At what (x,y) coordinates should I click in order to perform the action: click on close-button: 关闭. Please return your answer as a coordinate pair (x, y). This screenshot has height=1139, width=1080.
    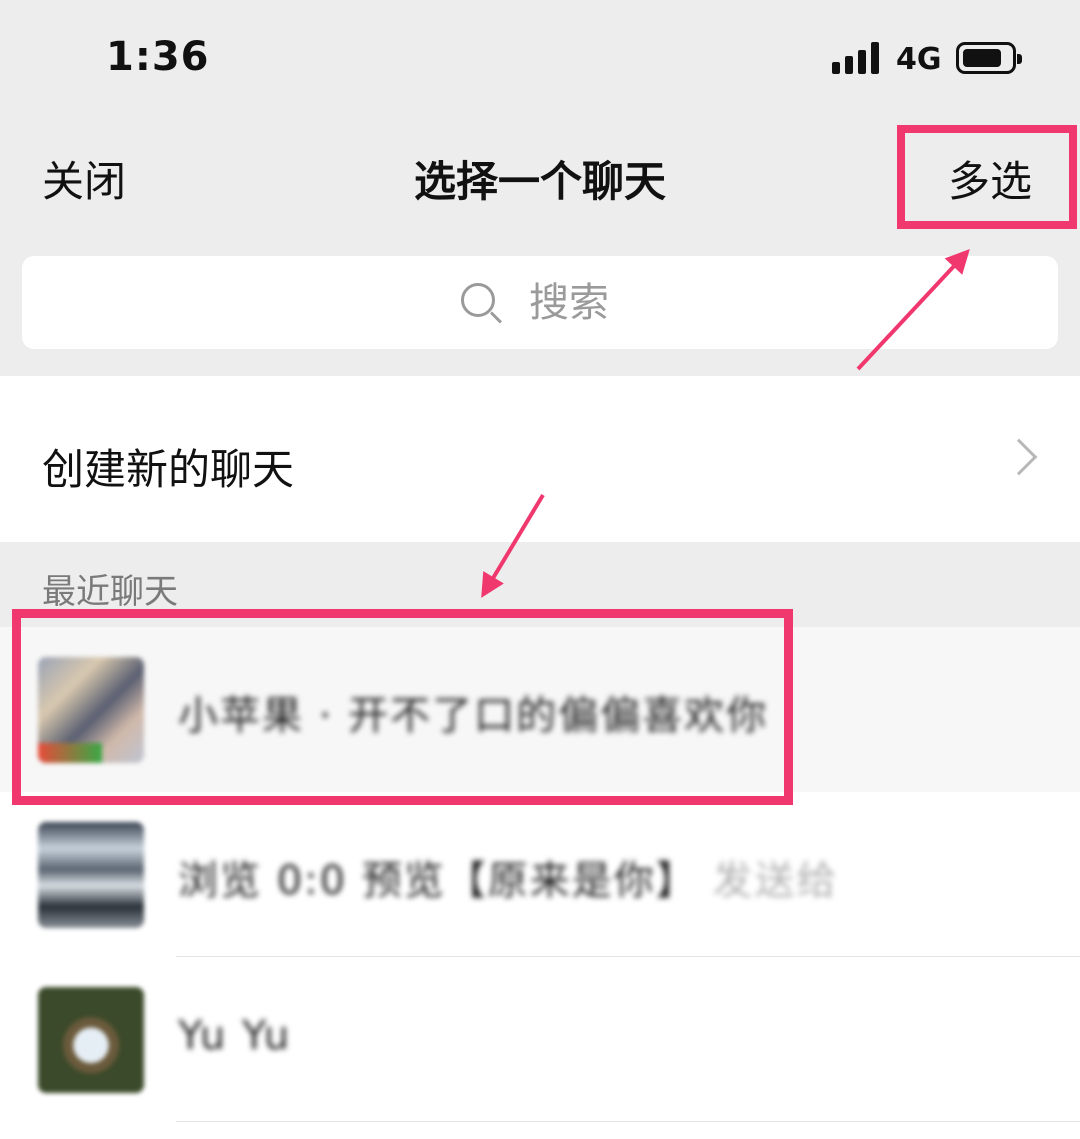
    Looking at the image, I should click on (84, 178).